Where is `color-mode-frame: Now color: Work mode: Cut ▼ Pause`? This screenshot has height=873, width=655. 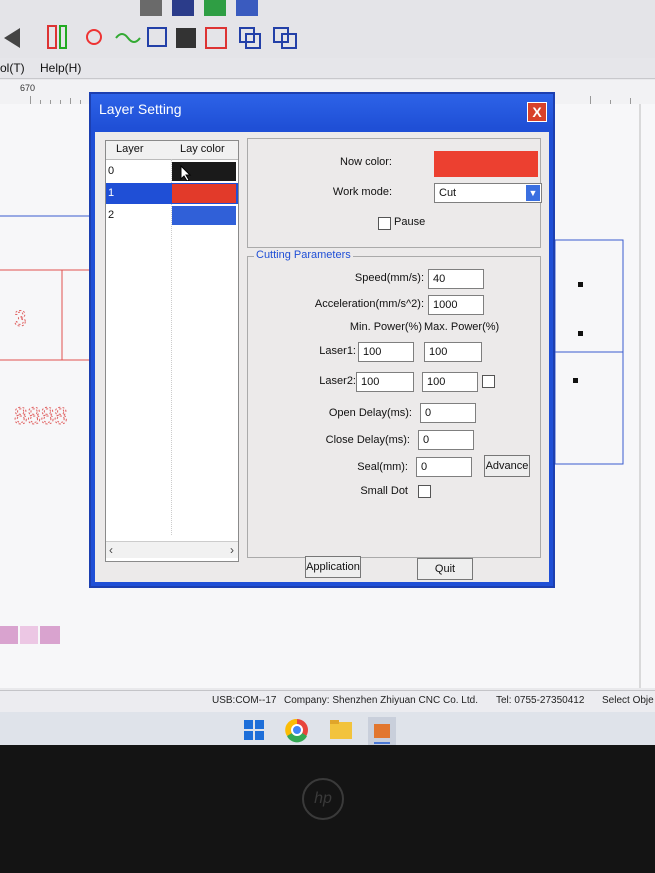 color-mode-frame: Now color: Work mode: Cut ▼ Pause is located at coordinates (394, 193).